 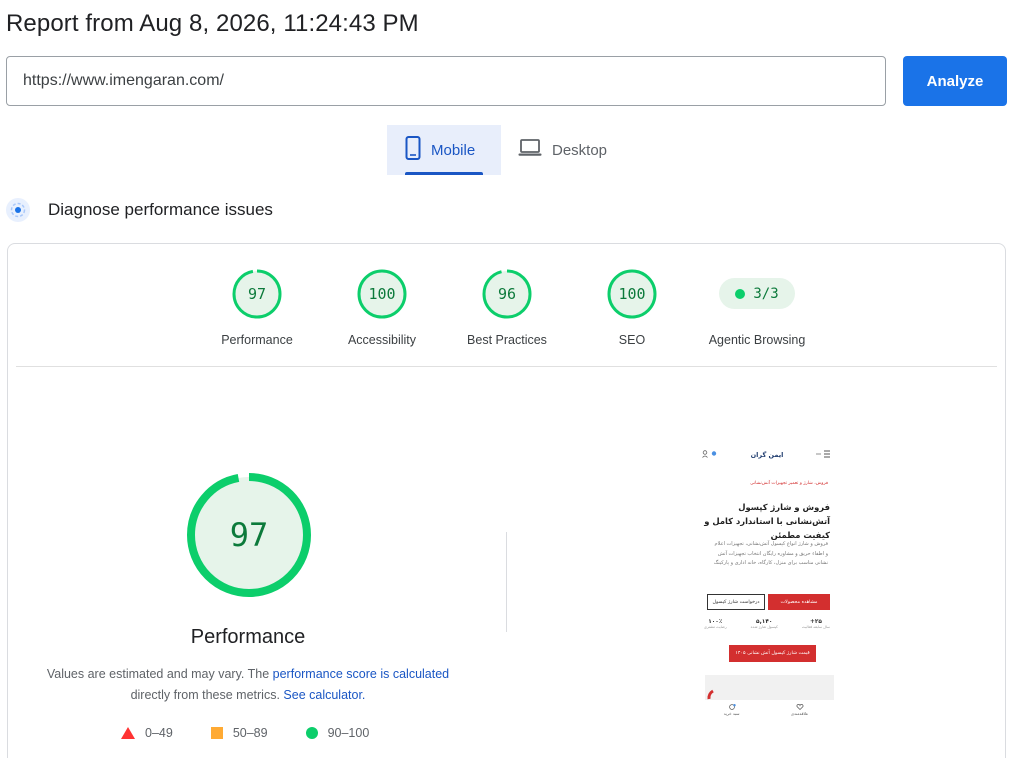 What do you see at coordinates (815, 627) in the screenshot?
I see `stat-label: سال سابقه فعالیت` at bounding box center [815, 627].